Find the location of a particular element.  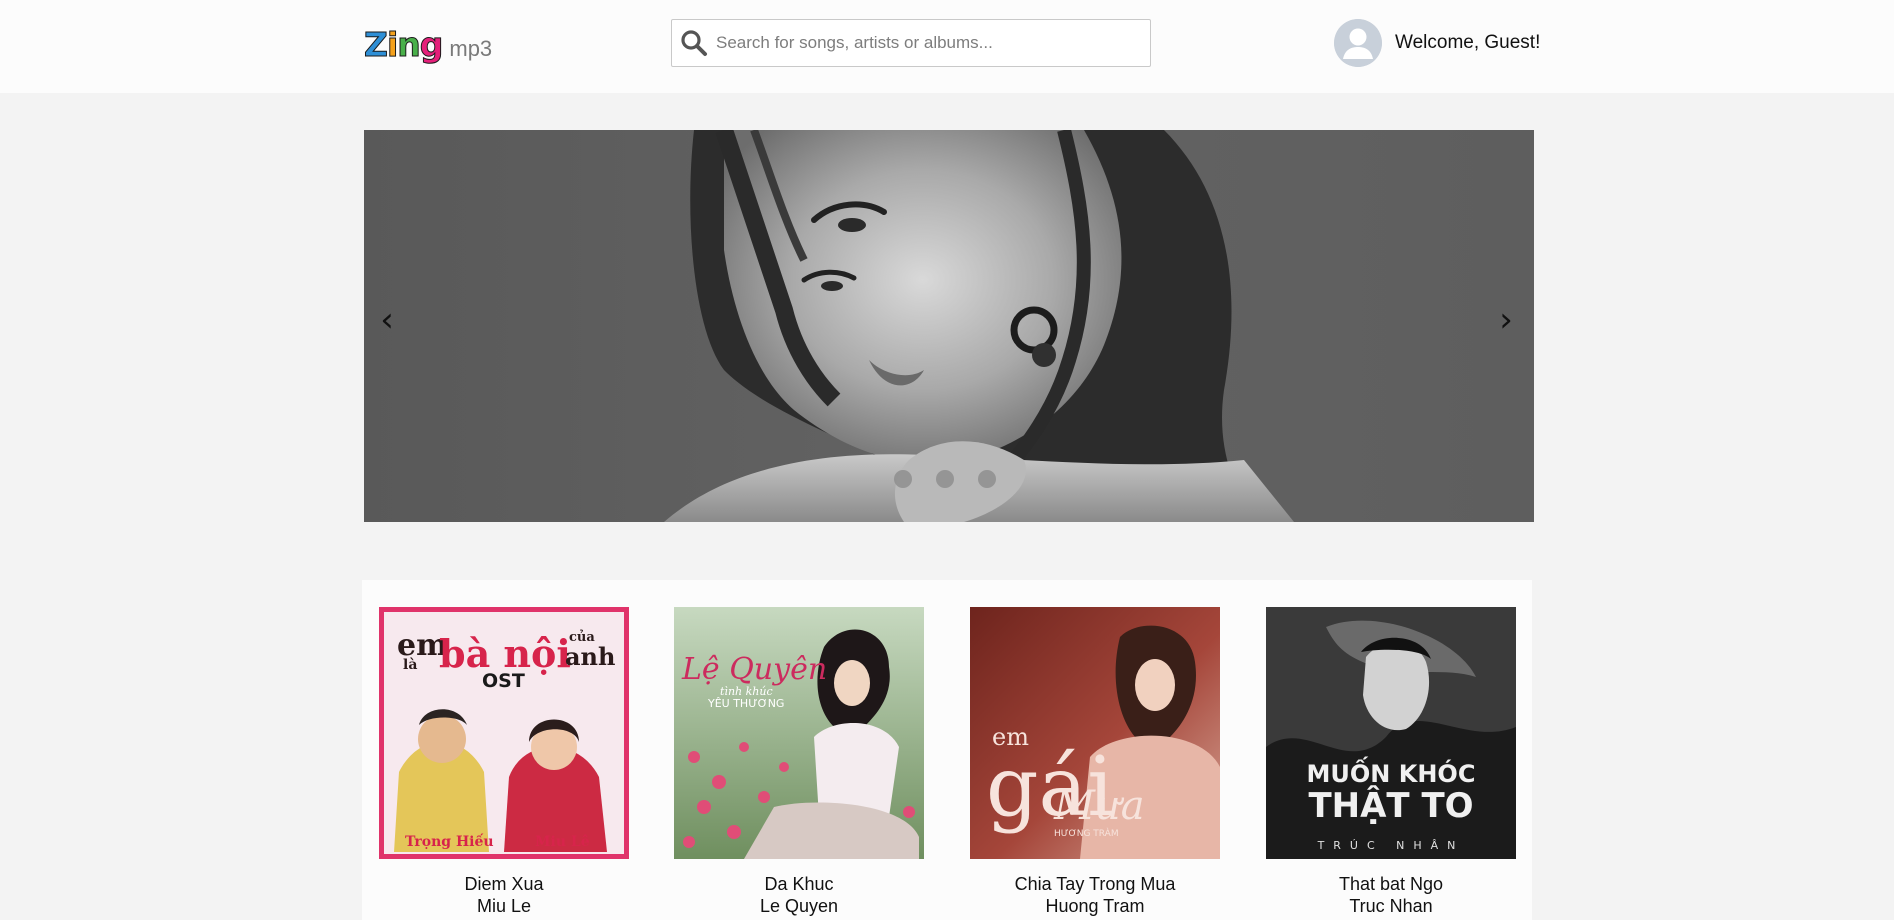

carousel-dots is located at coordinates (945, 479).